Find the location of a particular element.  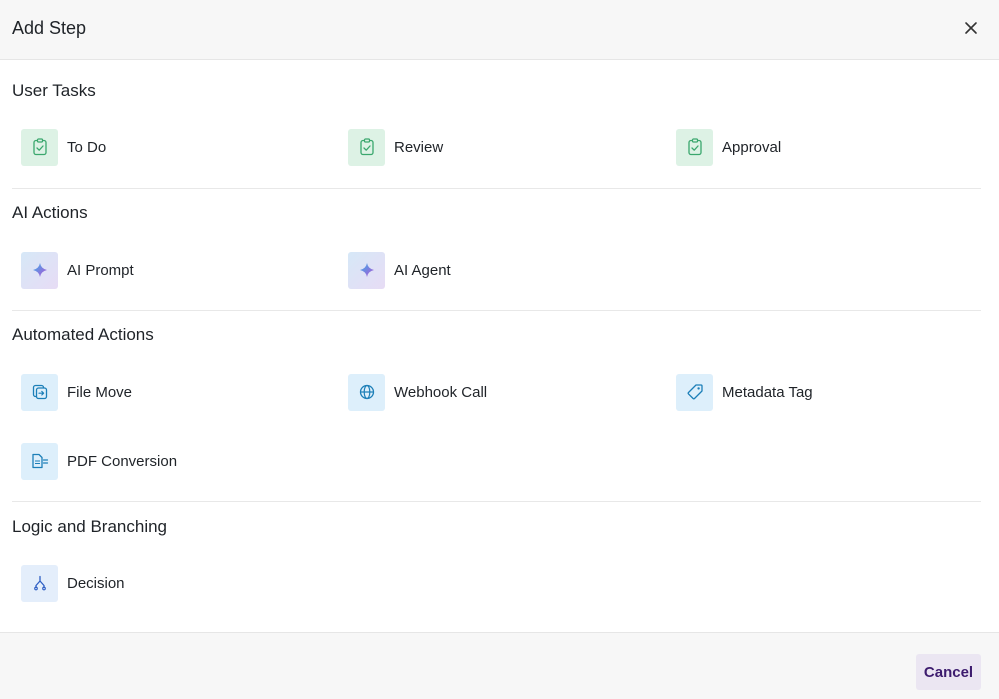

step-option-label: AI Agent is located at coordinates (422, 270).